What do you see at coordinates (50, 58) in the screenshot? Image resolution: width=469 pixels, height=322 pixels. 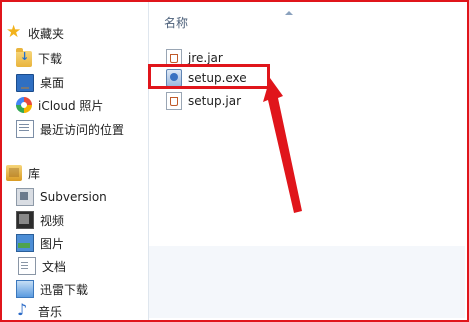 I see `nav-item-label: 下载` at bounding box center [50, 58].